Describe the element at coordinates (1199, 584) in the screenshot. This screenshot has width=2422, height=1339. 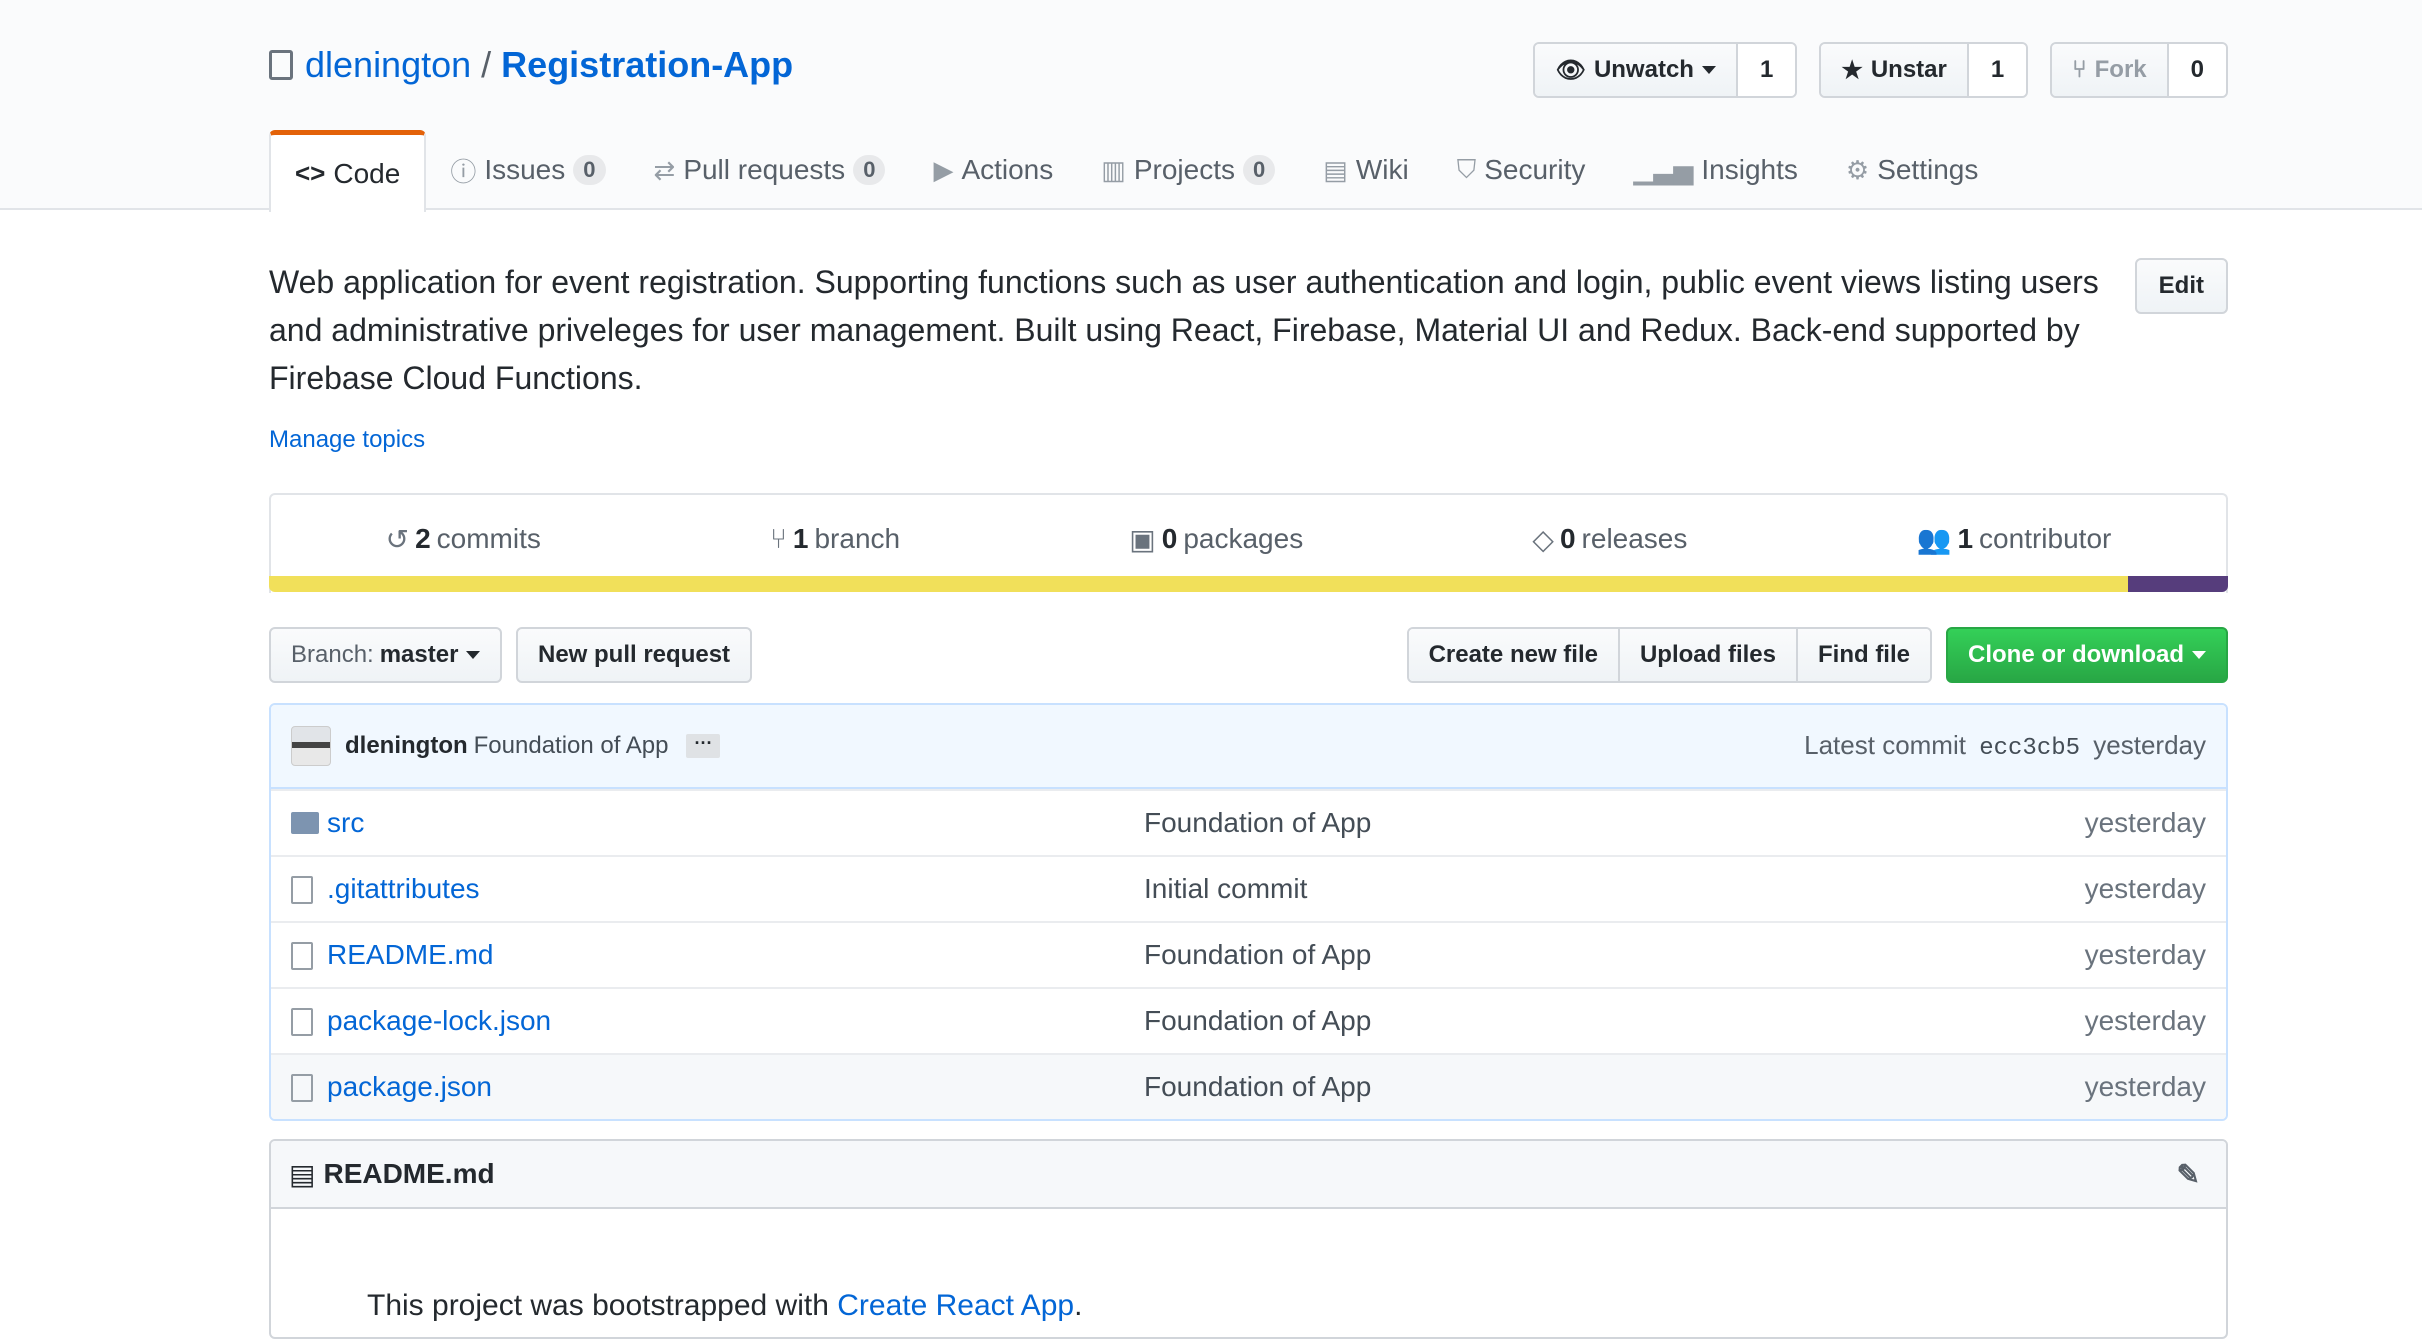
I see `language-segment-javascript` at that location.